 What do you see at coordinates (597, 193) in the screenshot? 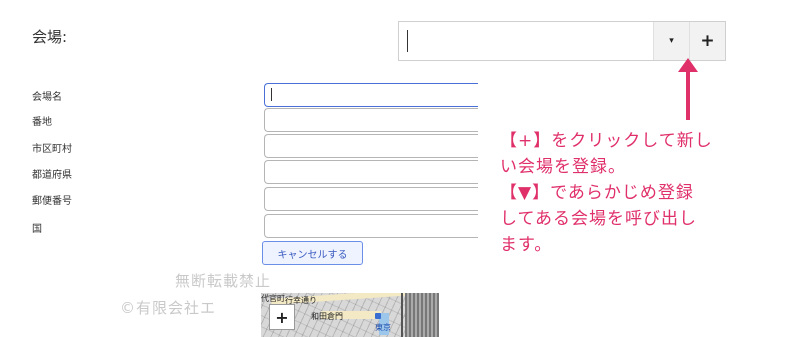
I see `annotation-line: 【▼】であらかじめ登録` at bounding box center [597, 193].